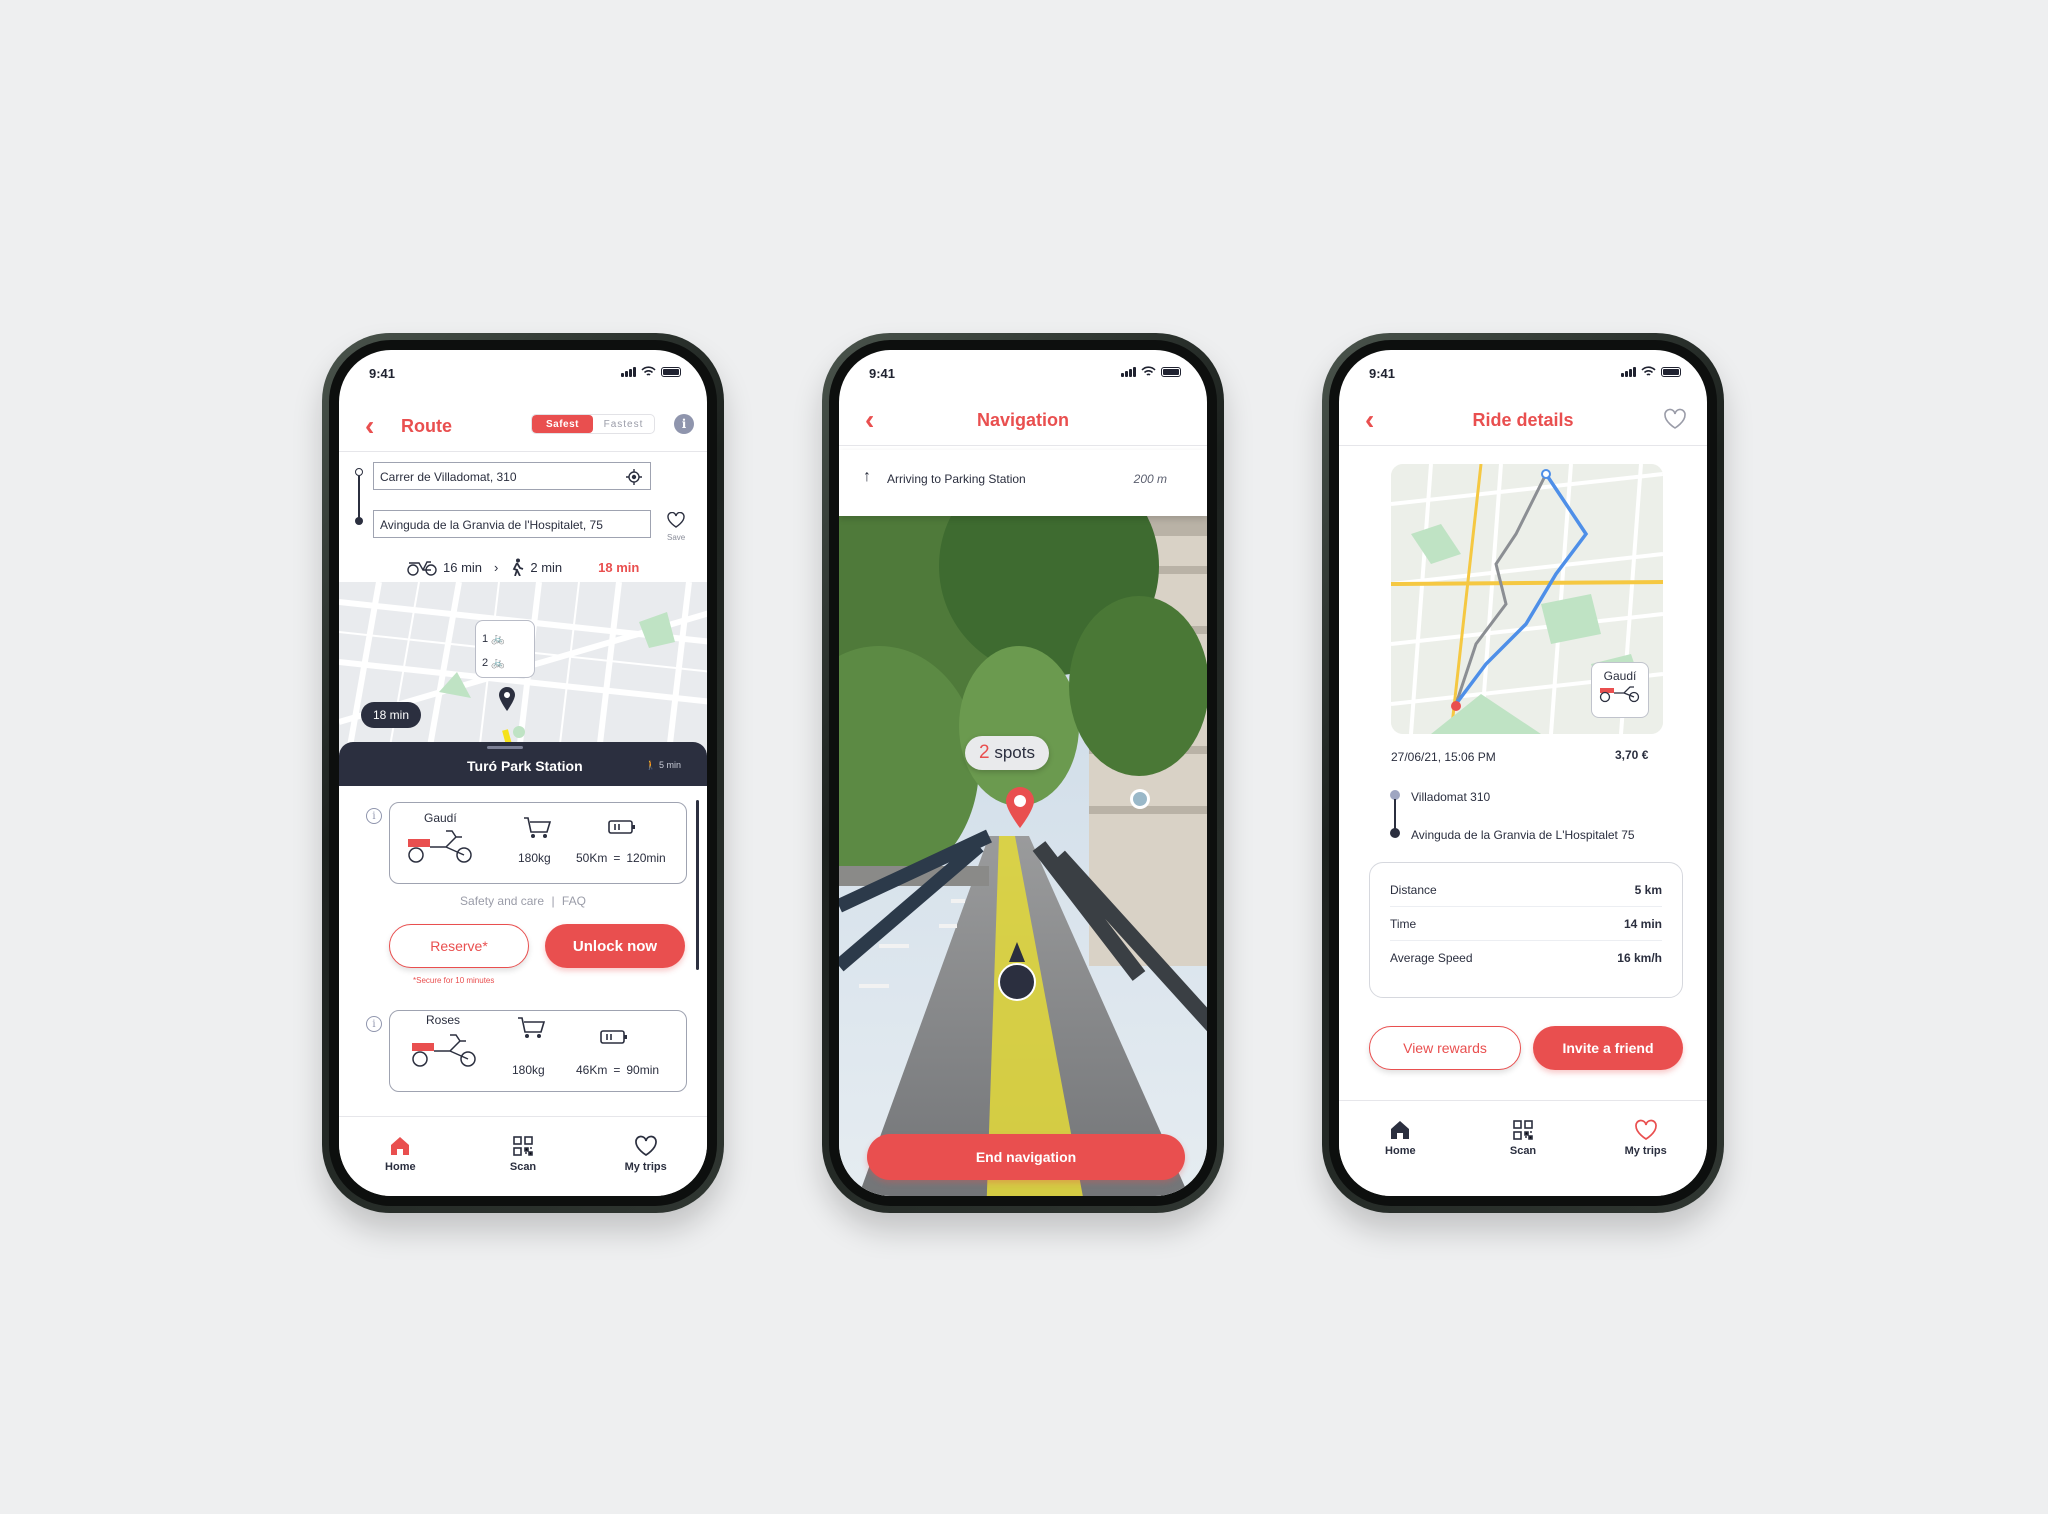  Describe the element at coordinates (1431, 958) in the screenshot. I see `stat-label: Average Speed` at that location.